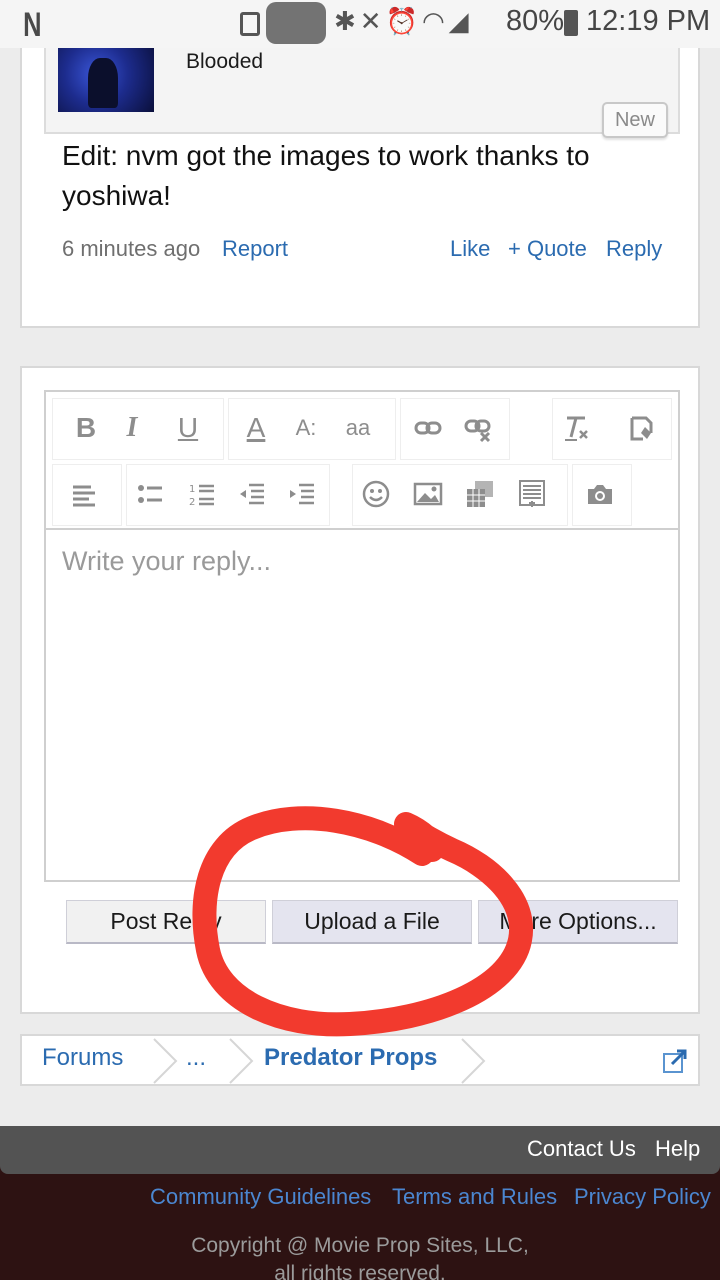  Describe the element at coordinates (32, 25) in the screenshot. I see `n-icon: N` at that location.